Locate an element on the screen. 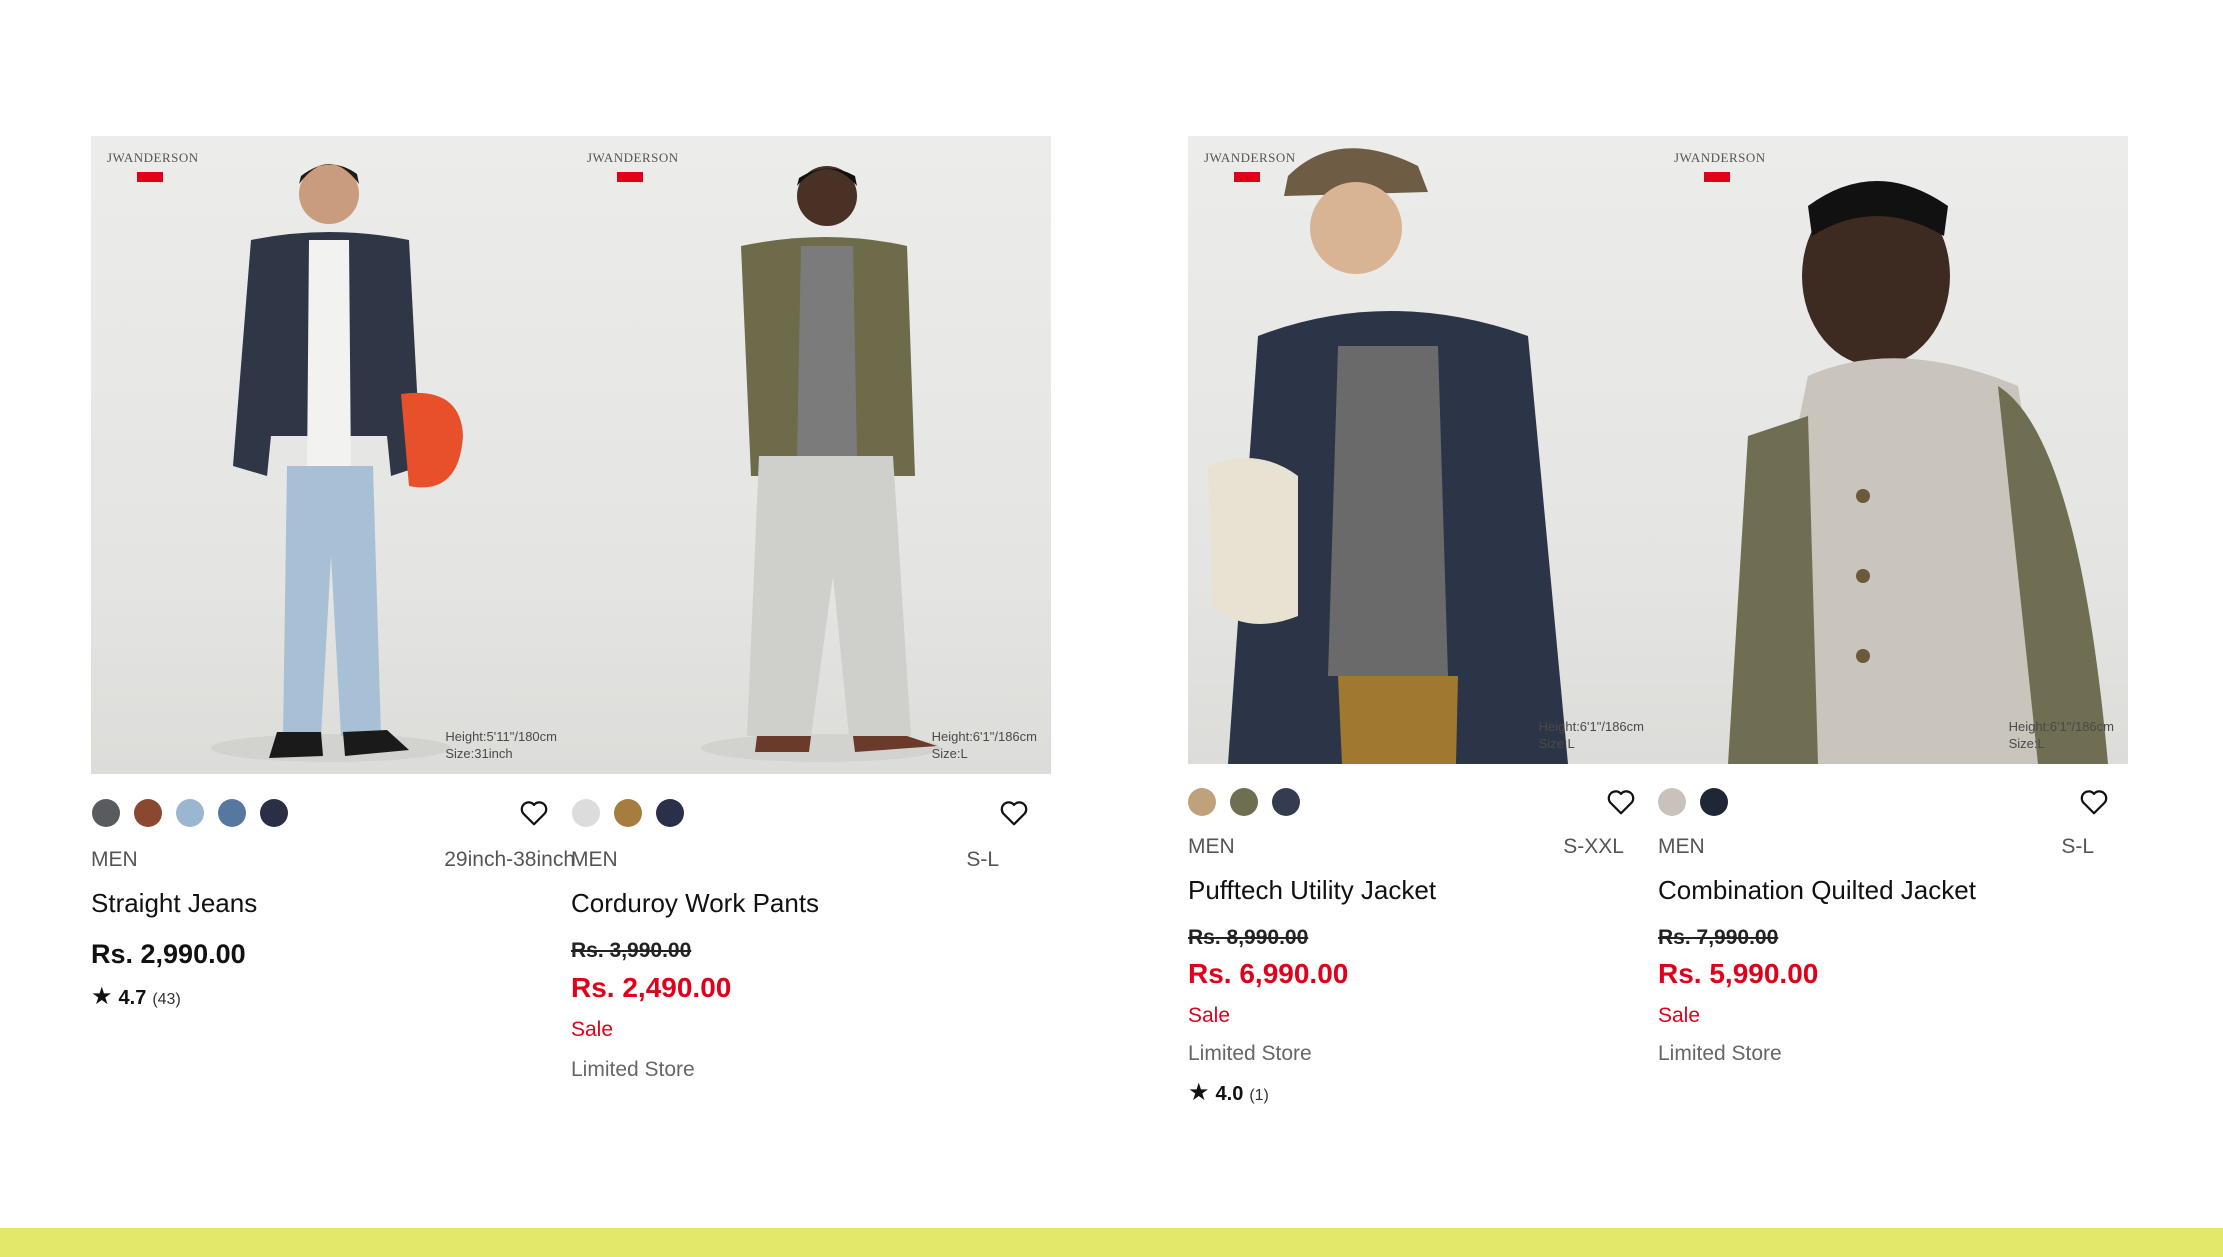 This screenshot has width=2223, height=1257. footer-accent-bar is located at coordinates (1111, 1242).